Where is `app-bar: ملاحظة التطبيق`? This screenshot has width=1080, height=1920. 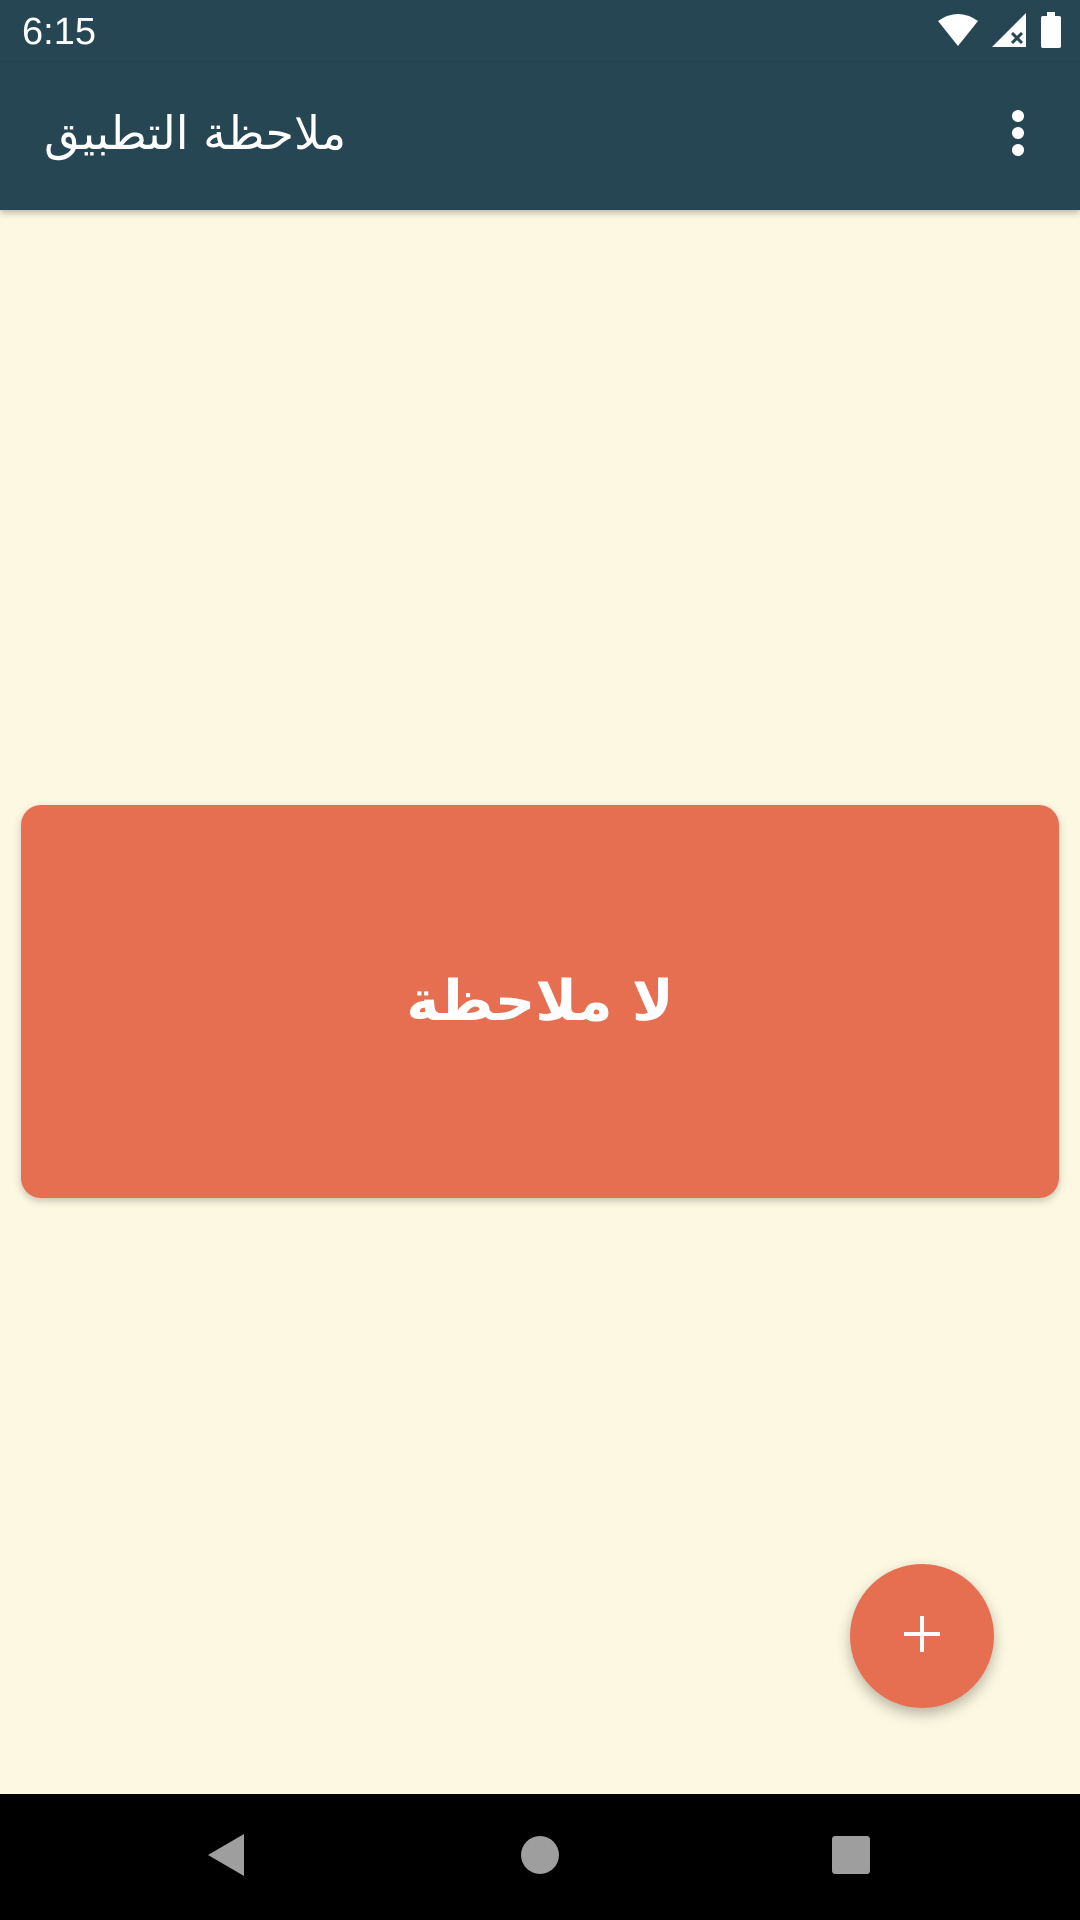 app-bar: ملاحظة التطبيق is located at coordinates (540, 136).